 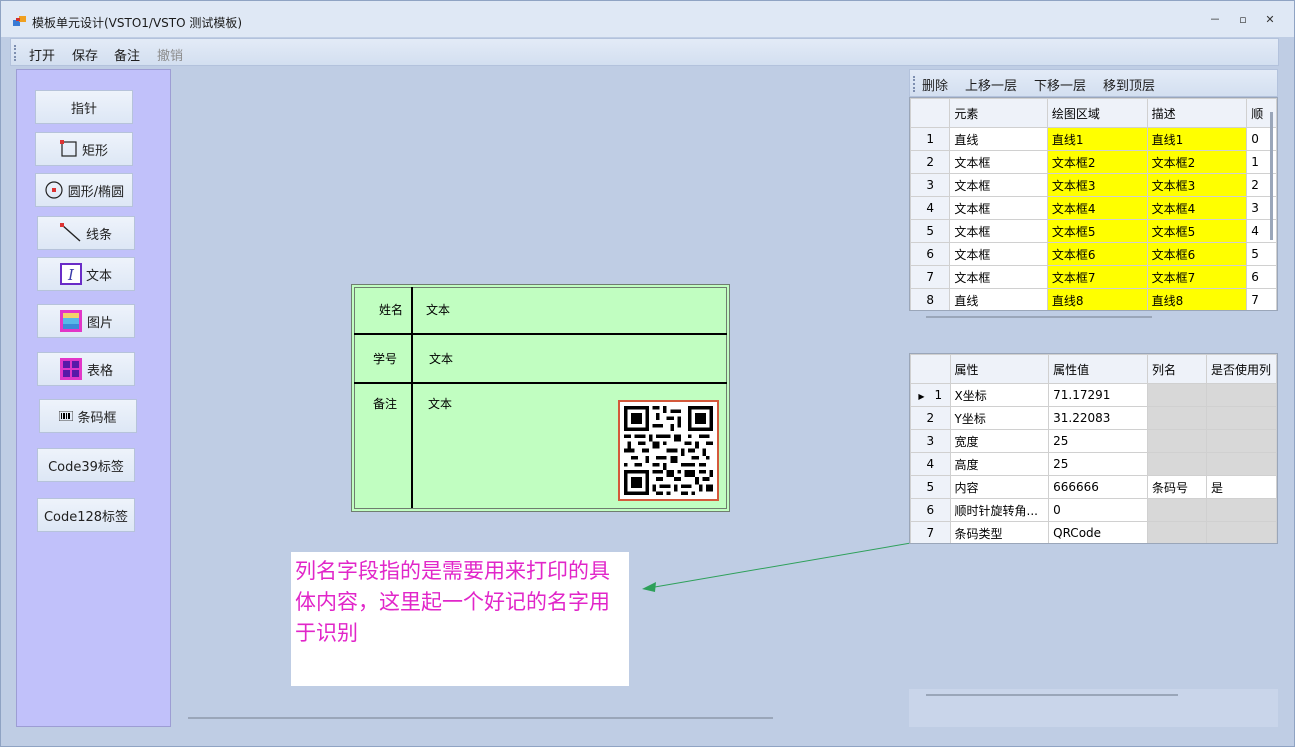 I want to click on property-row: 4 高度 25, so click(x=1093, y=464).